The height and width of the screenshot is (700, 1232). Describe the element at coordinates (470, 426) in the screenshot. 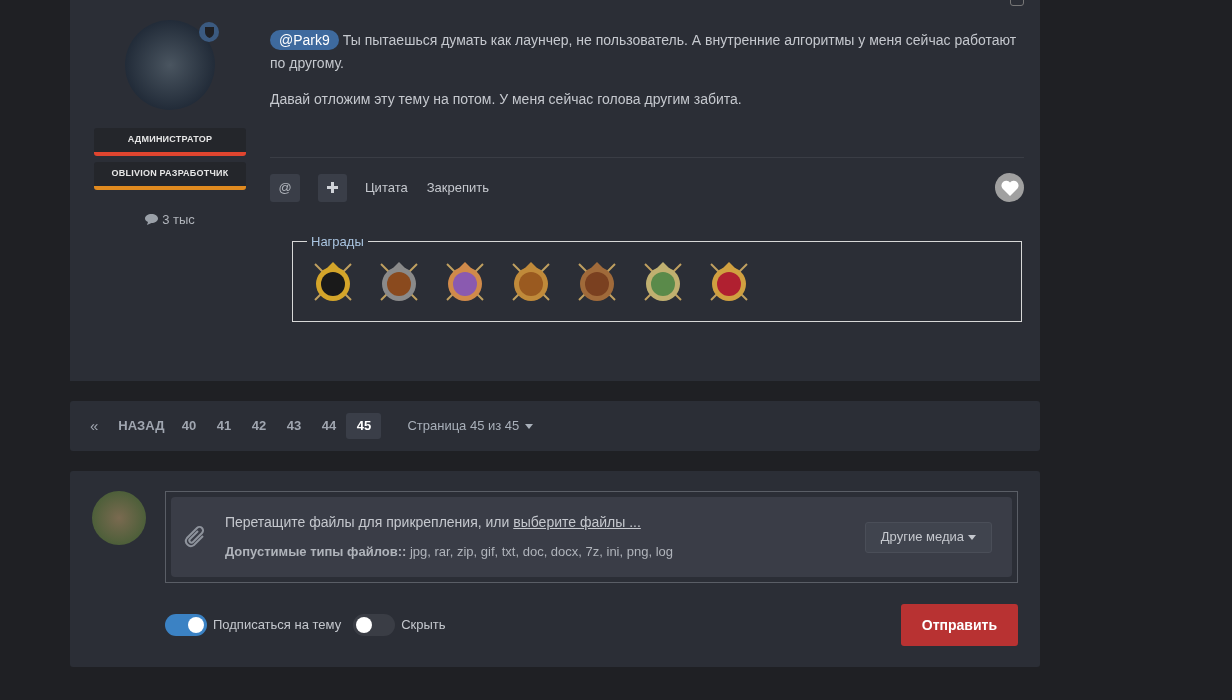

I see `page-selector: Страница 45 из 45` at that location.